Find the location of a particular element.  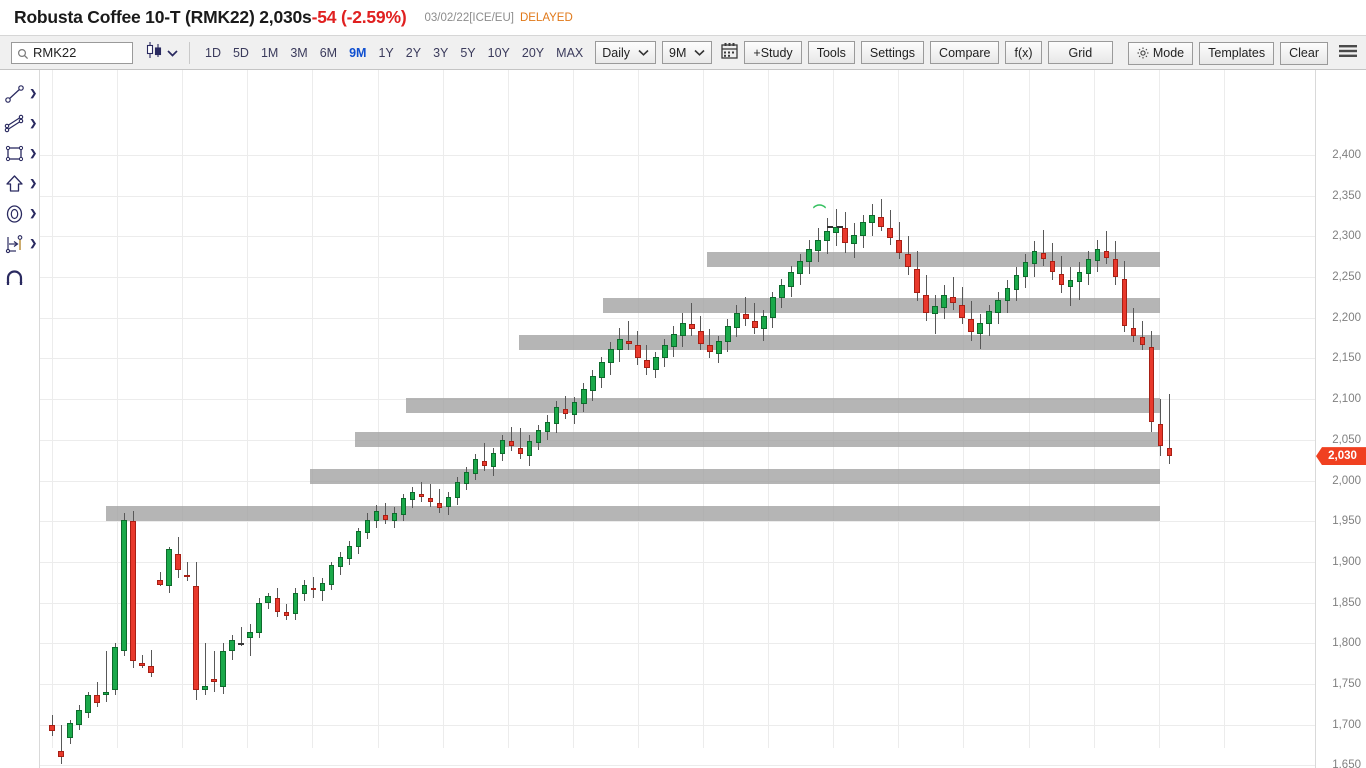

range-3y: 3Y is located at coordinates (440, 53).